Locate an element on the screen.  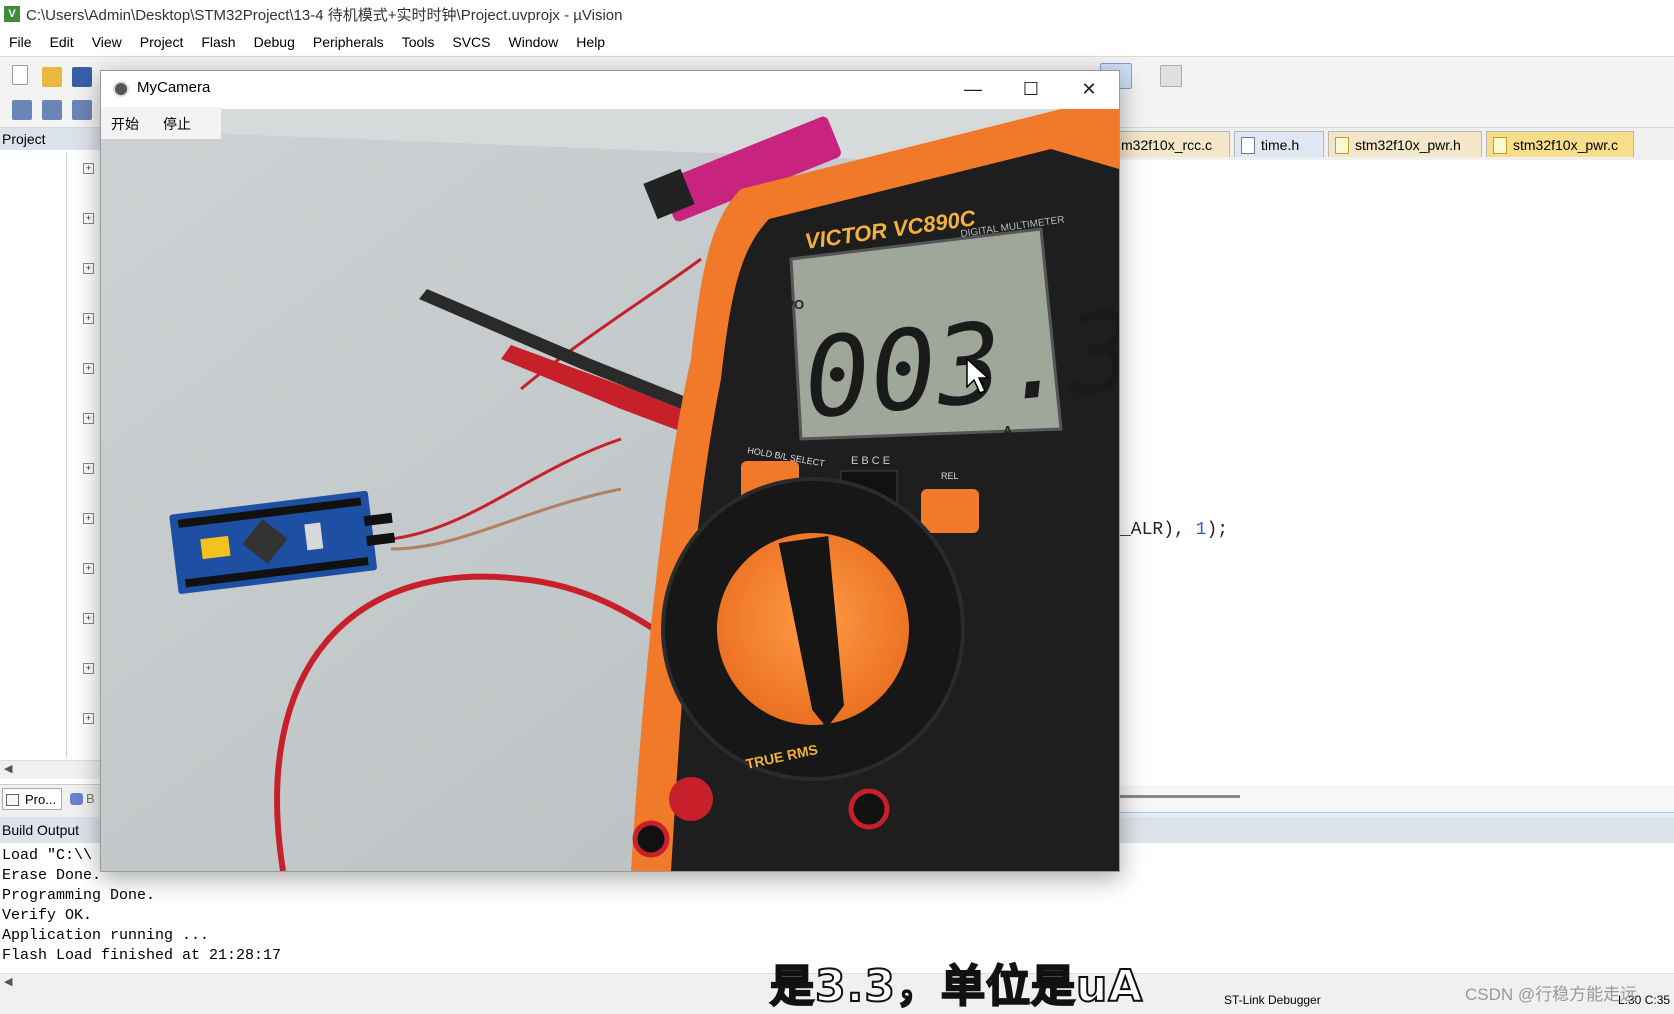
code-line: _ALR), 1); is located at coordinates (1174, 530).